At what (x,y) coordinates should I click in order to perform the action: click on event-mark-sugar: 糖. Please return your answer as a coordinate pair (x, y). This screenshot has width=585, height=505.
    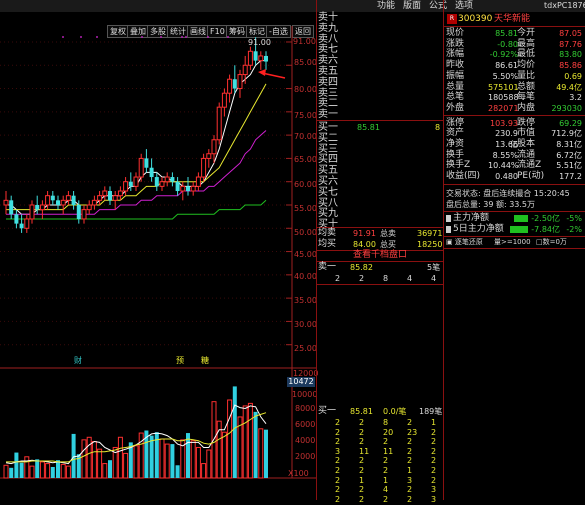
    Looking at the image, I should click on (205, 360).